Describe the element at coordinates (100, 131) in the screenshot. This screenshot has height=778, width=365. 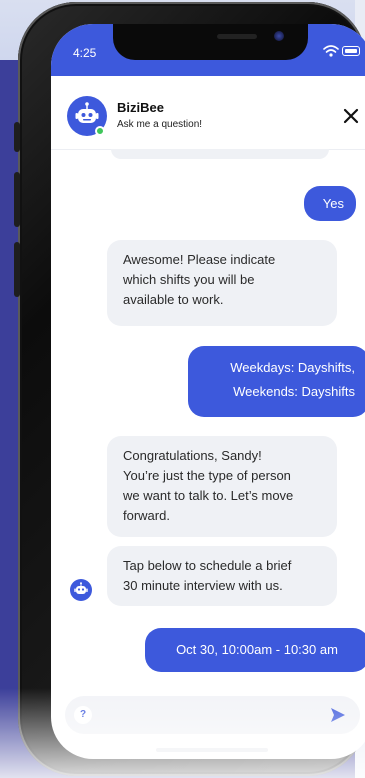
I see `online-status-dot` at that location.